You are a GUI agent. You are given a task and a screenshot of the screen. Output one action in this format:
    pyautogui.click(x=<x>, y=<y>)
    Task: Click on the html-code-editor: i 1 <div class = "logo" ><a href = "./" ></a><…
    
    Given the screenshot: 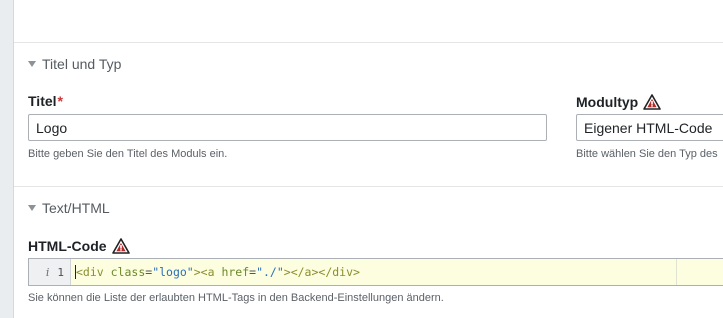 What is the action you would take?
    pyautogui.click(x=375, y=272)
    